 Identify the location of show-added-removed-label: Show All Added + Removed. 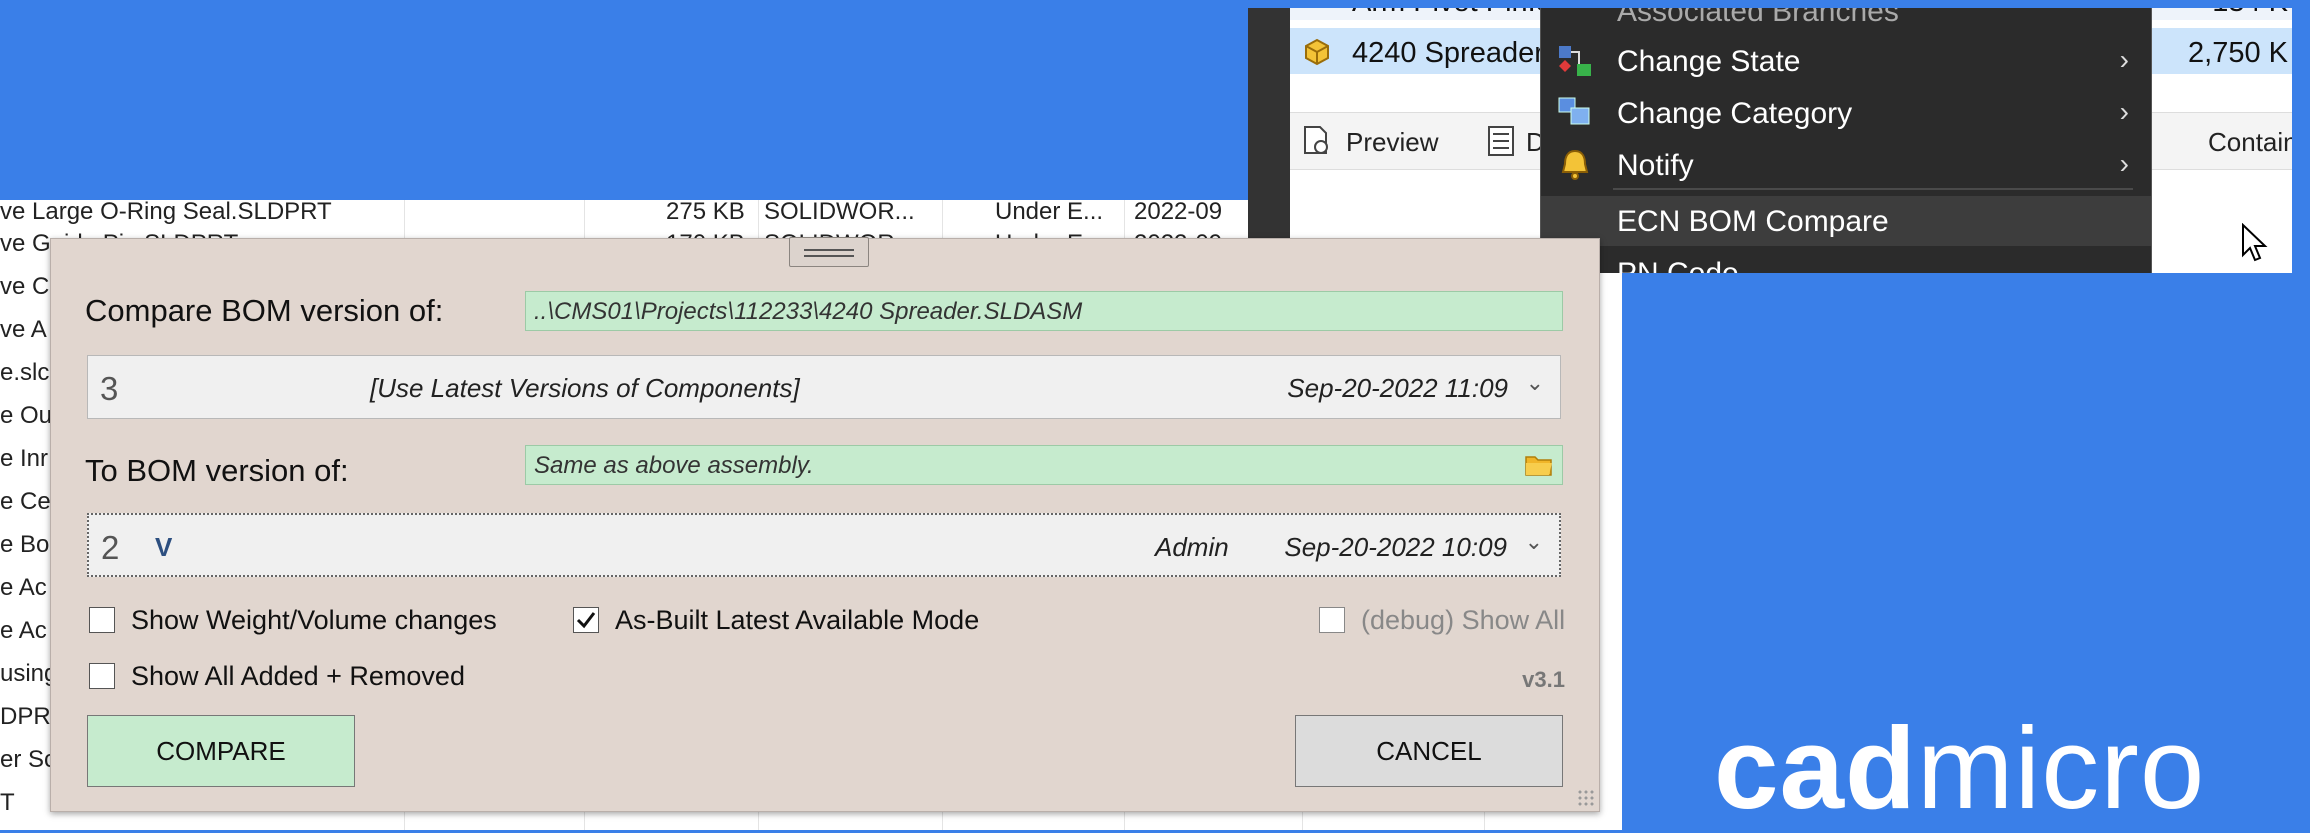
(298, 676).